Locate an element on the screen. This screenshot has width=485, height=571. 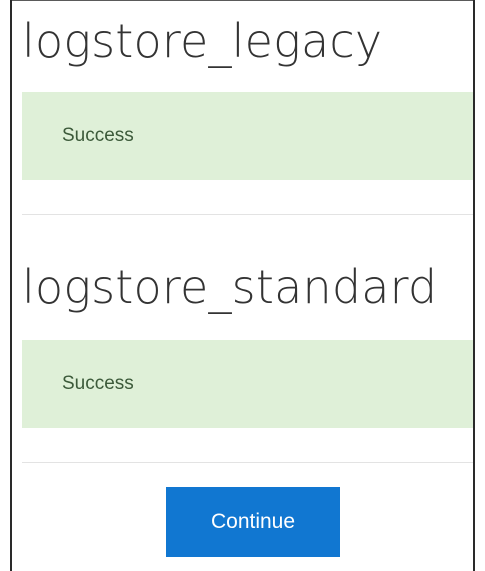
success-notification-logstore-standard: Success is located at coordinates (247, 384).